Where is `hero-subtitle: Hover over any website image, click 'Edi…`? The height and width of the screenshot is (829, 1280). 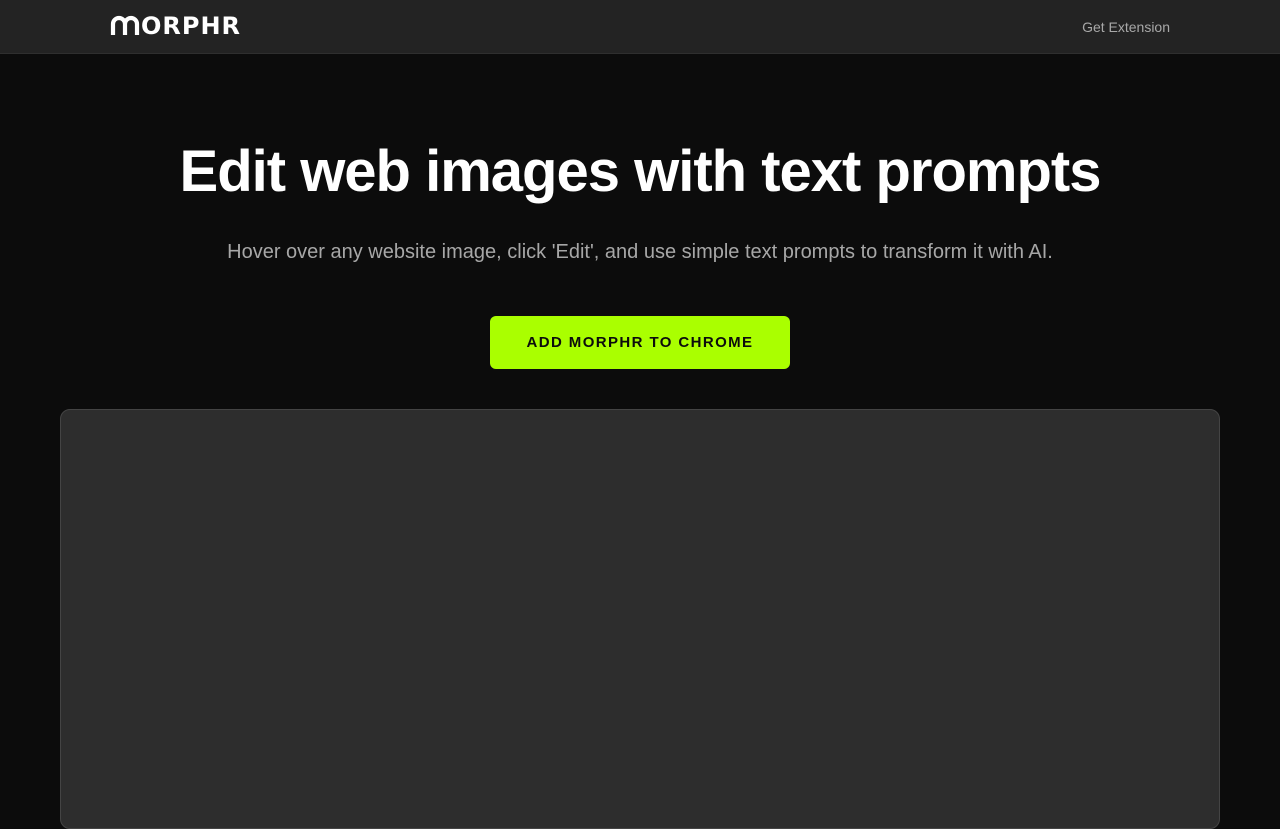 hero-subtitle: Hover over any website image, click 'Edi… is located at coordinates (640, 252).